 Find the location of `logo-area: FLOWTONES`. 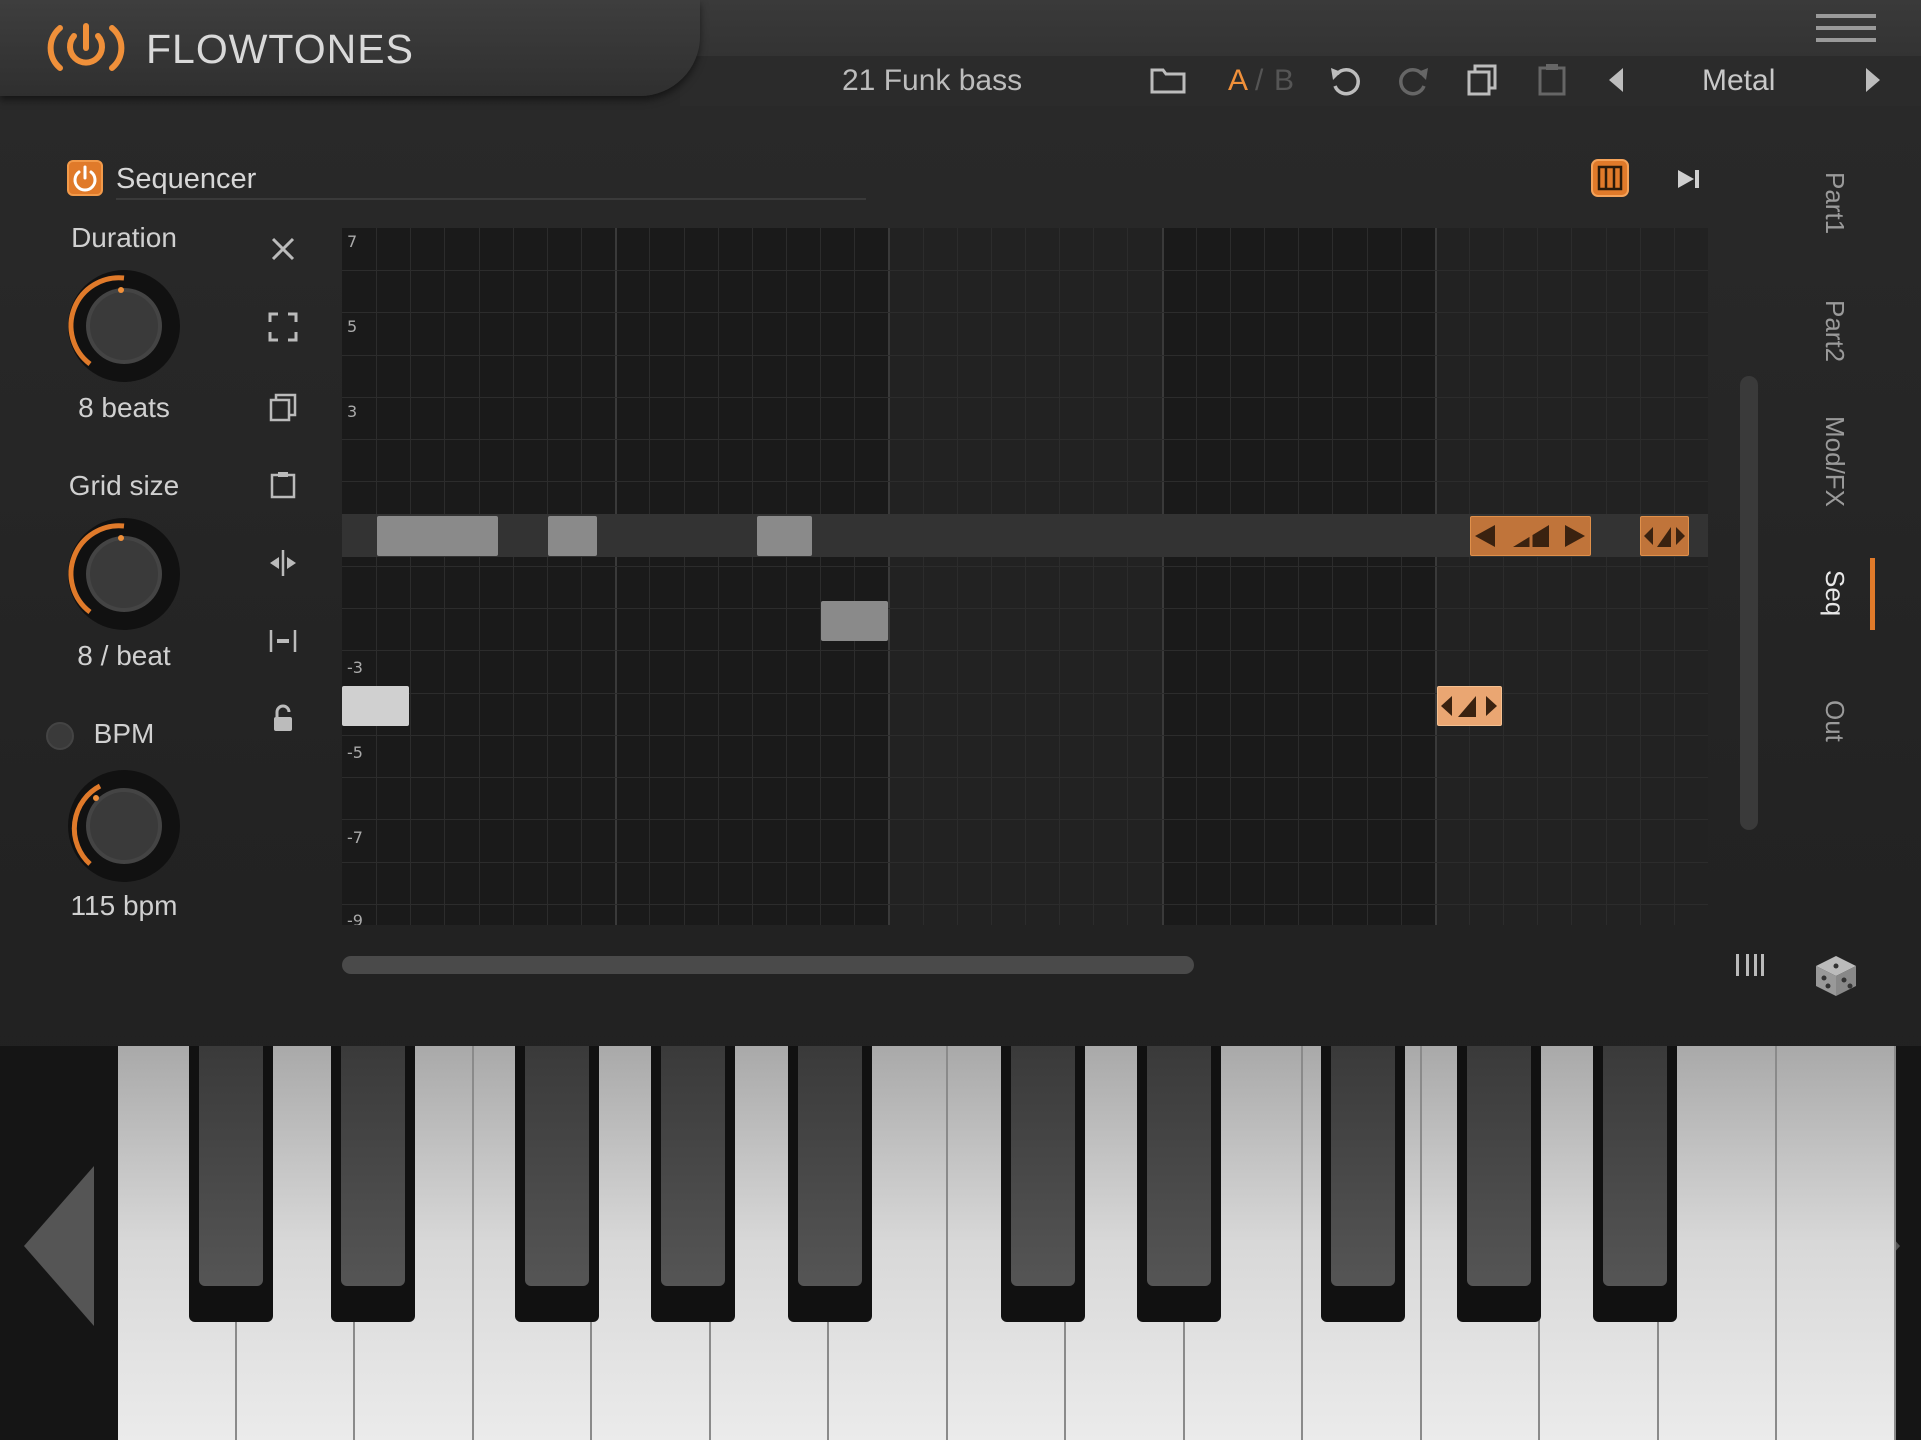

logo-area: FLOWTONES is located at coordinates (350, 48).